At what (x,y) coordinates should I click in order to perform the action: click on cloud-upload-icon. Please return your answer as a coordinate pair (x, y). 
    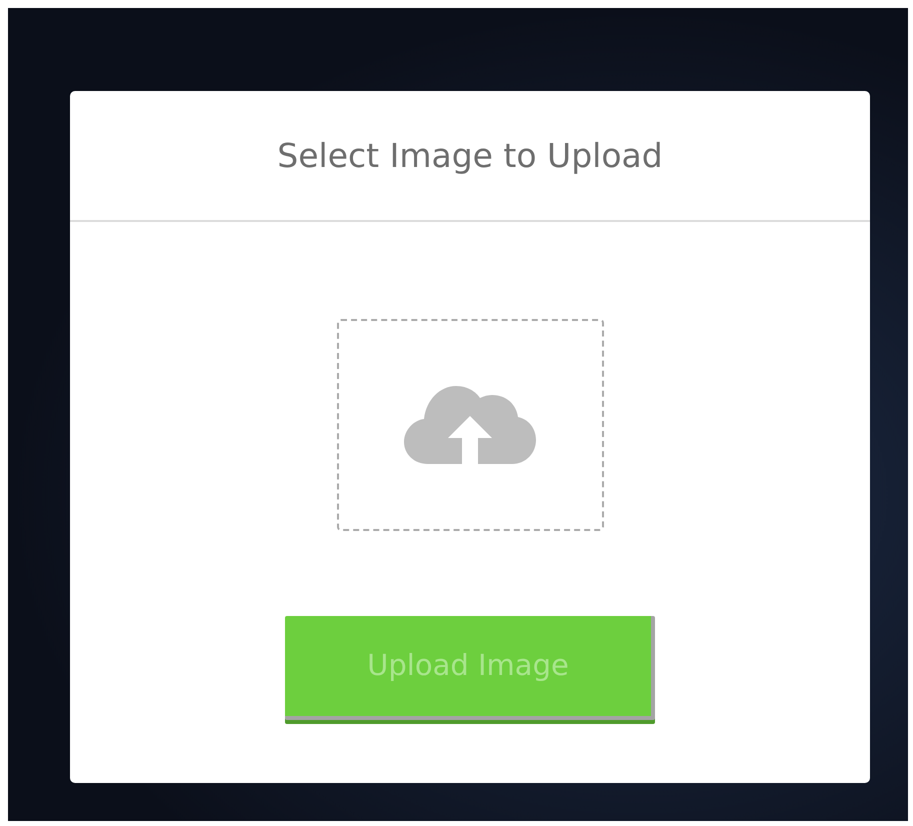
    Looking at the image, I should click on (470, 425).